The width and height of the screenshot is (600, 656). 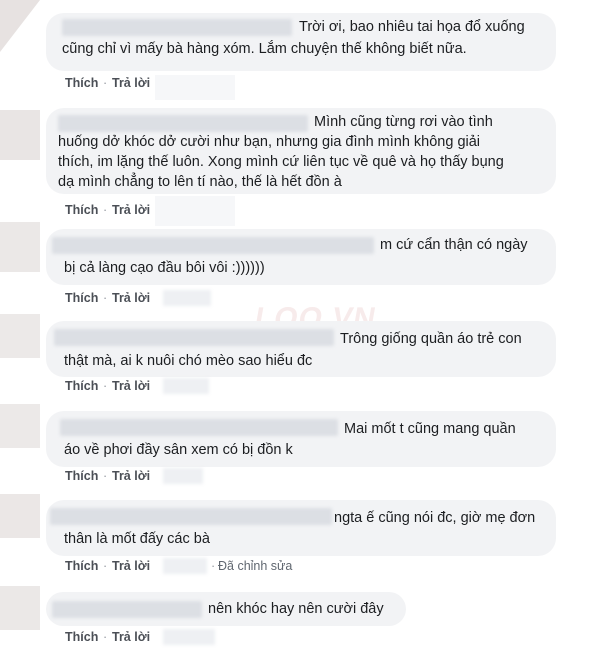 I want to click on comment-text-line: áo về phơi đầy sân xem có bị đồn k, so click(x=178, y=450).